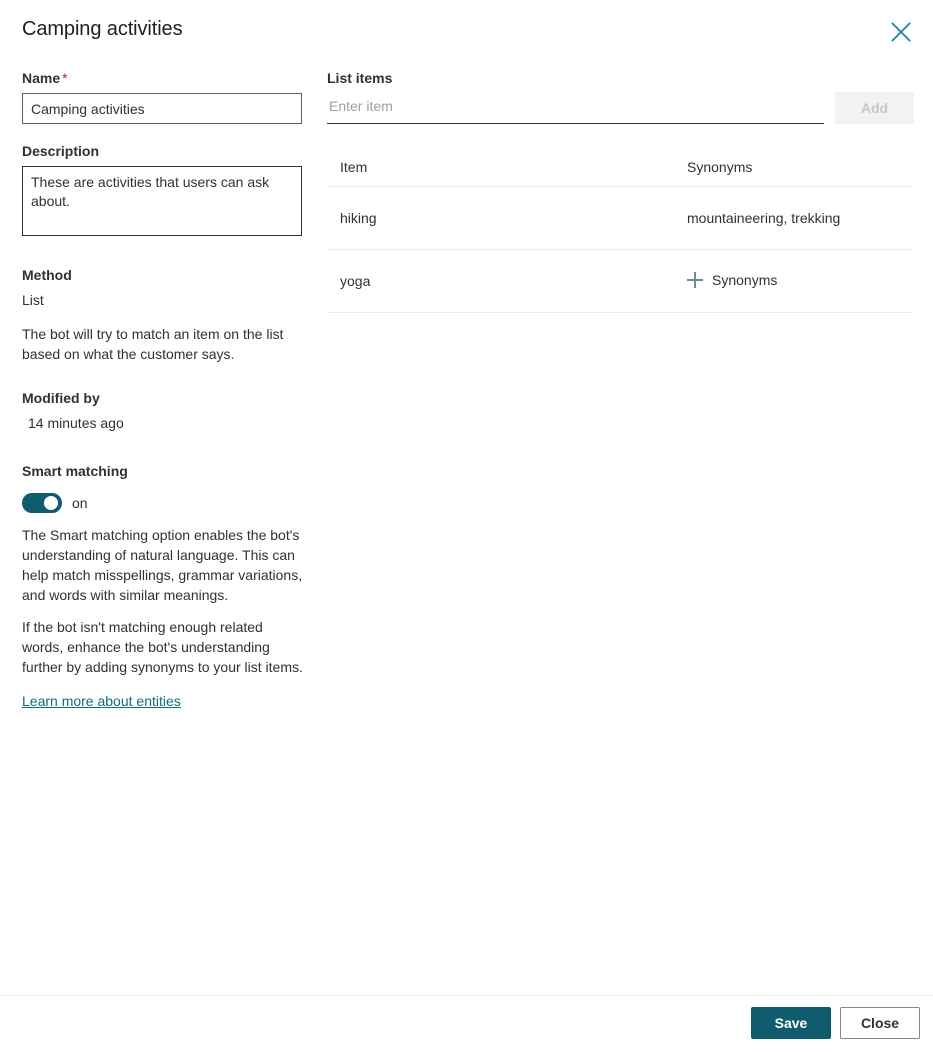 The image size is (933, 1052). Describe the element at coordinates (466, 31) in the screenshot. I see `panel-header: Camping activities` at that location.